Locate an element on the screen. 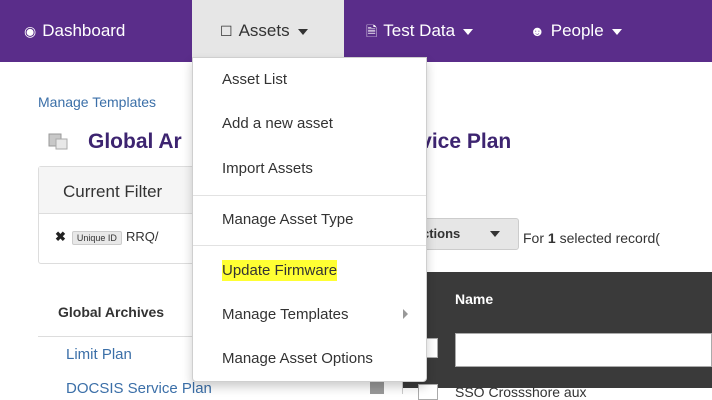 This screenshot has height=400, width=712. nav-test-data: 🗎 Test Data is located at coordinates (420, 31).